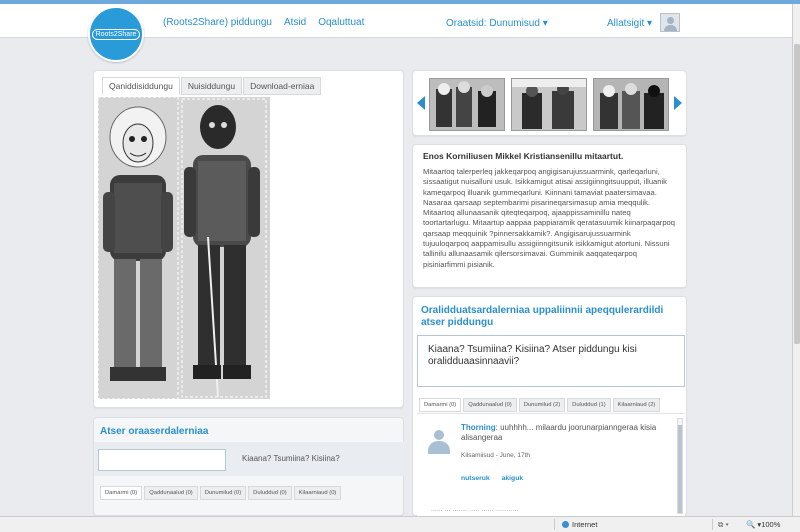 This screenshot has width=800, height=532. Describe the element at coordinates (291, 458) in the screenshot. I see `left-comment-prompt: Kiaana? Tsumiina? Kisiina?` at that location.